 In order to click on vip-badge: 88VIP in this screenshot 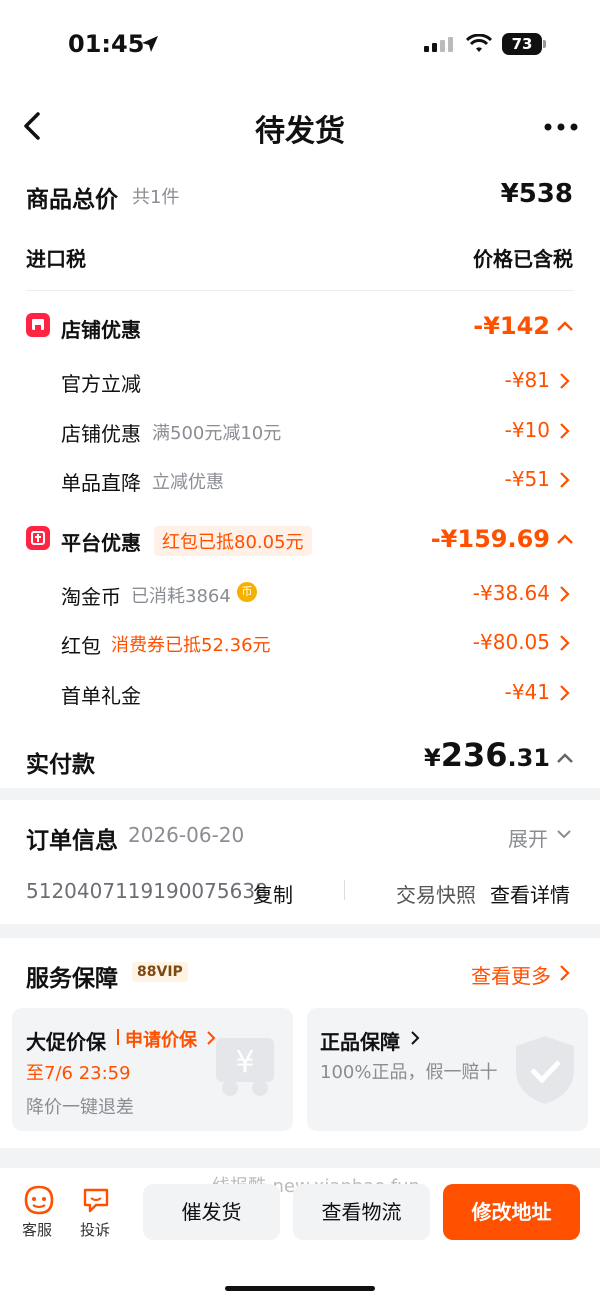, I will do `click(160, 972)`.